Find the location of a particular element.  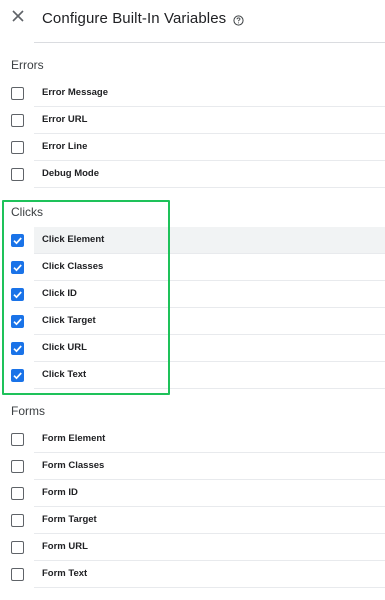

checkbox-error-message is located at coordinates (17, 93).